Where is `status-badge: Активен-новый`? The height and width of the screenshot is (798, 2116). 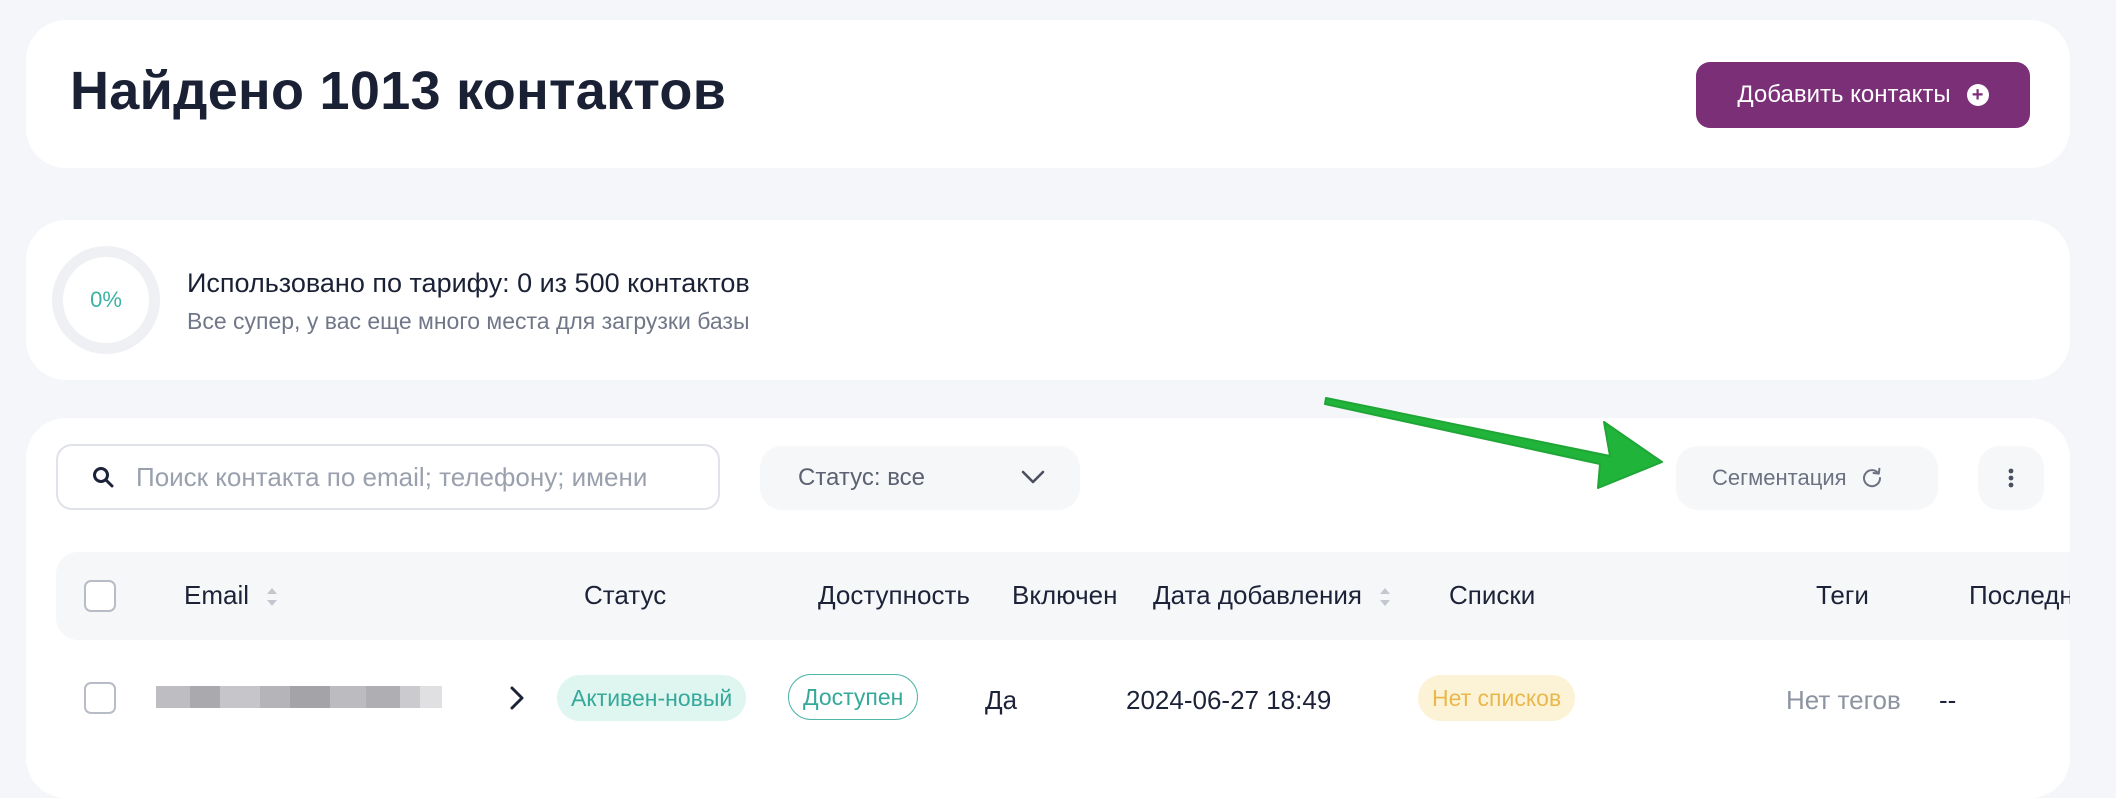
status-badge: Активен-новый is located at coordinates (652, 698).